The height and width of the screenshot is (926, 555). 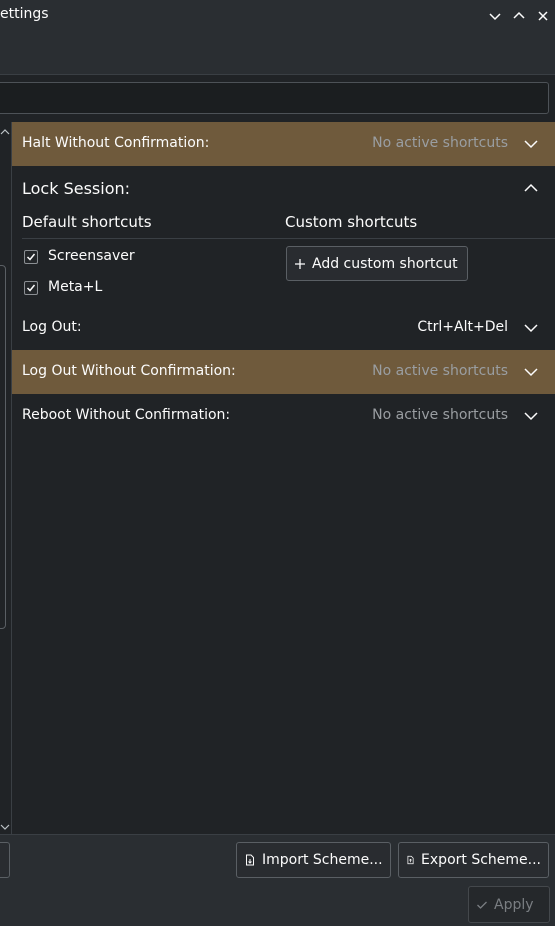 I want to click on checkbox-label: Screensaver, so click(x=91, y=256).